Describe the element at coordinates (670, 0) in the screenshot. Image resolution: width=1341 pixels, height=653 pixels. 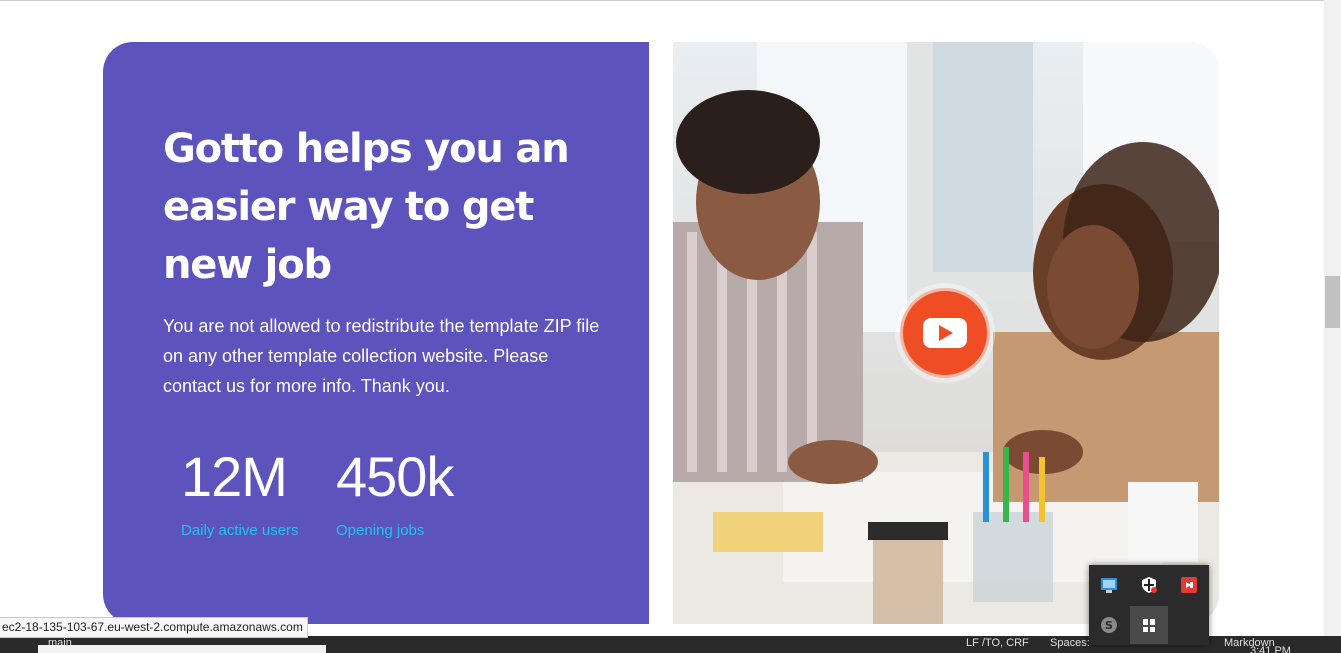
I see `window-top-border` at that location.